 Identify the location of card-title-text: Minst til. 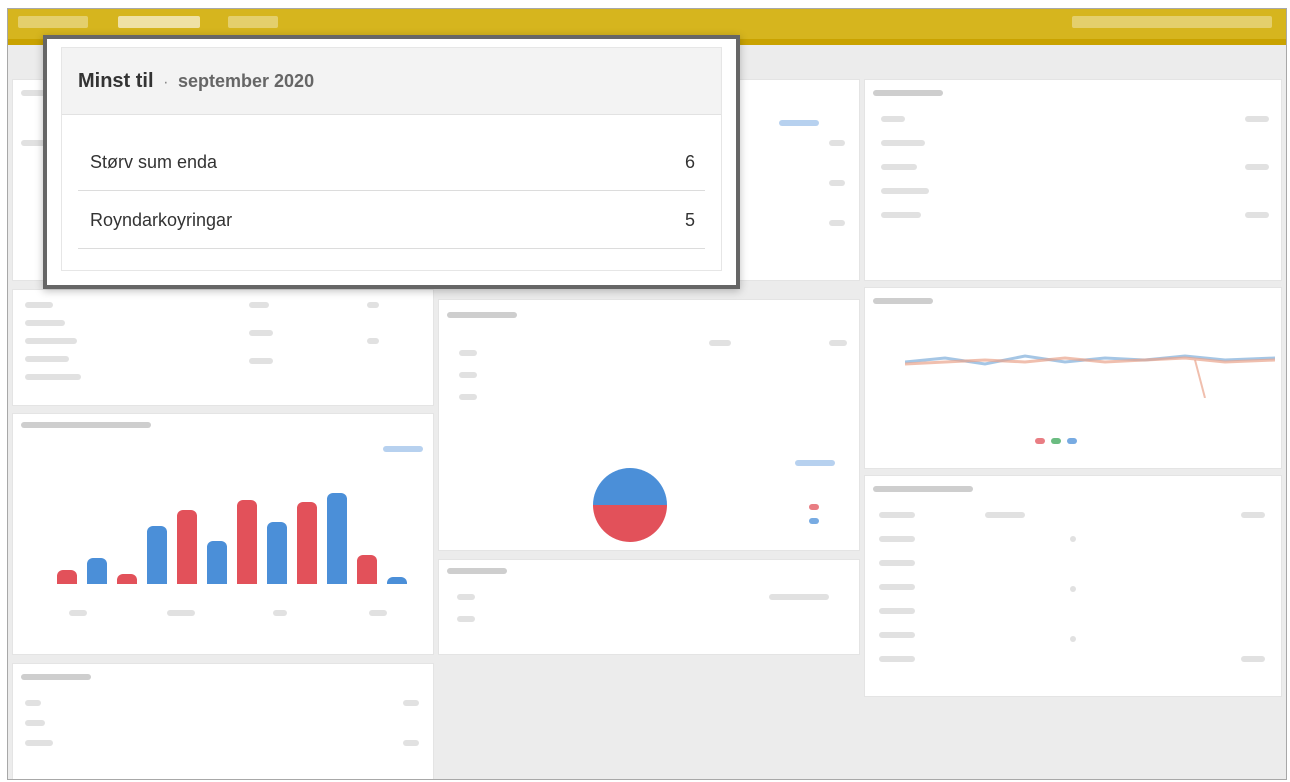
(116, 81).